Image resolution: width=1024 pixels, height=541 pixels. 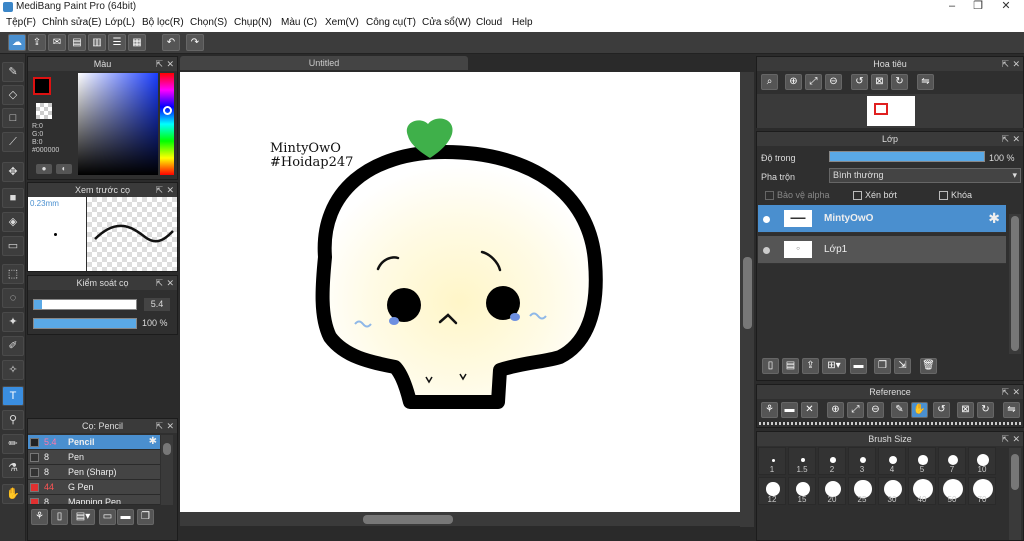 What do you see at coordinates (769, 410) in the screenshot?
I see `add-reference-icon: ⚘` at bounding box center [769, 410].